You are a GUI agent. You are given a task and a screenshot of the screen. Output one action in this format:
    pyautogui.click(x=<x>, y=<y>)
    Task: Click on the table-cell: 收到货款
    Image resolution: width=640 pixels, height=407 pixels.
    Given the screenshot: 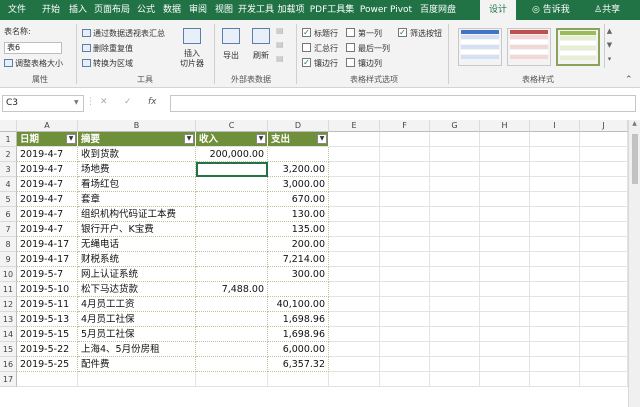 What is the action you would take?
    pyautogui.click(x=137, y=154)
    